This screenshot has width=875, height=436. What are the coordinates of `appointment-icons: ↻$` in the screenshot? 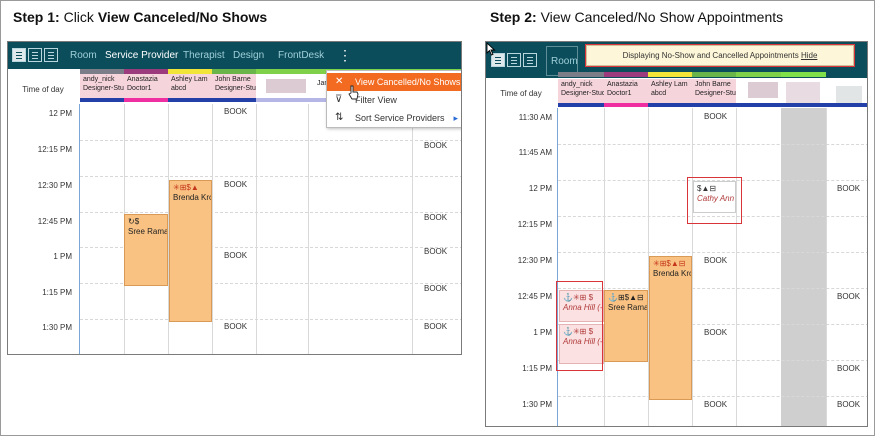 It's located at (134, 221).